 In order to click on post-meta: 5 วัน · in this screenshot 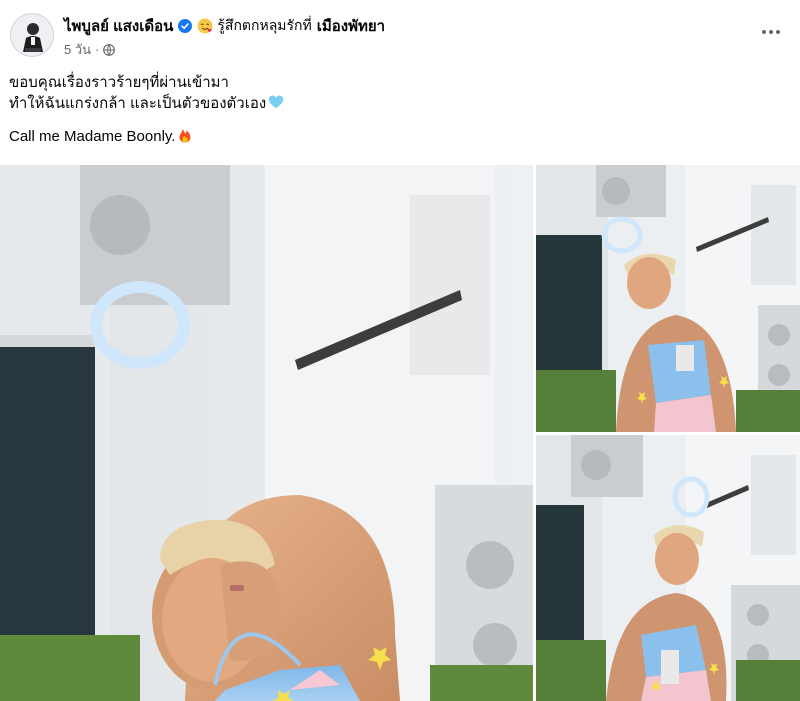, I will do `click(90, 49)`.